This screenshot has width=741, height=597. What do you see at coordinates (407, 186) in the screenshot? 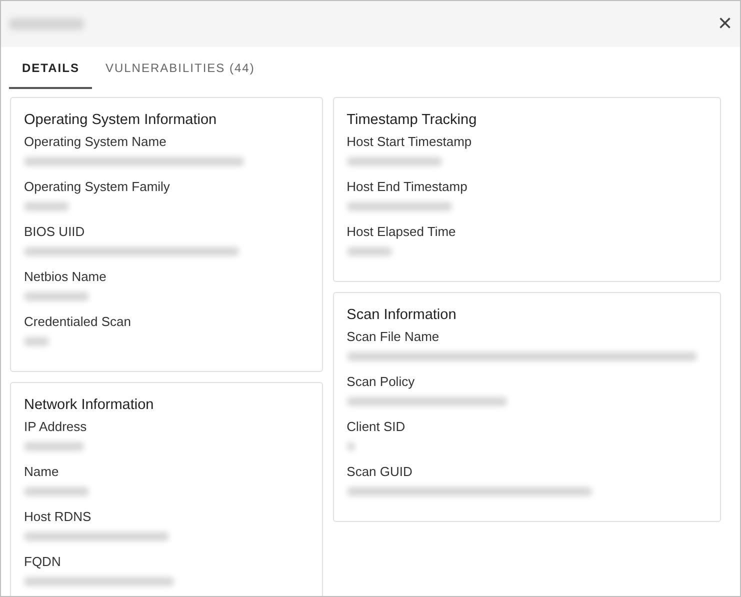
I see `field-label: Host End Timestamp` at bounding box center [407, 186].